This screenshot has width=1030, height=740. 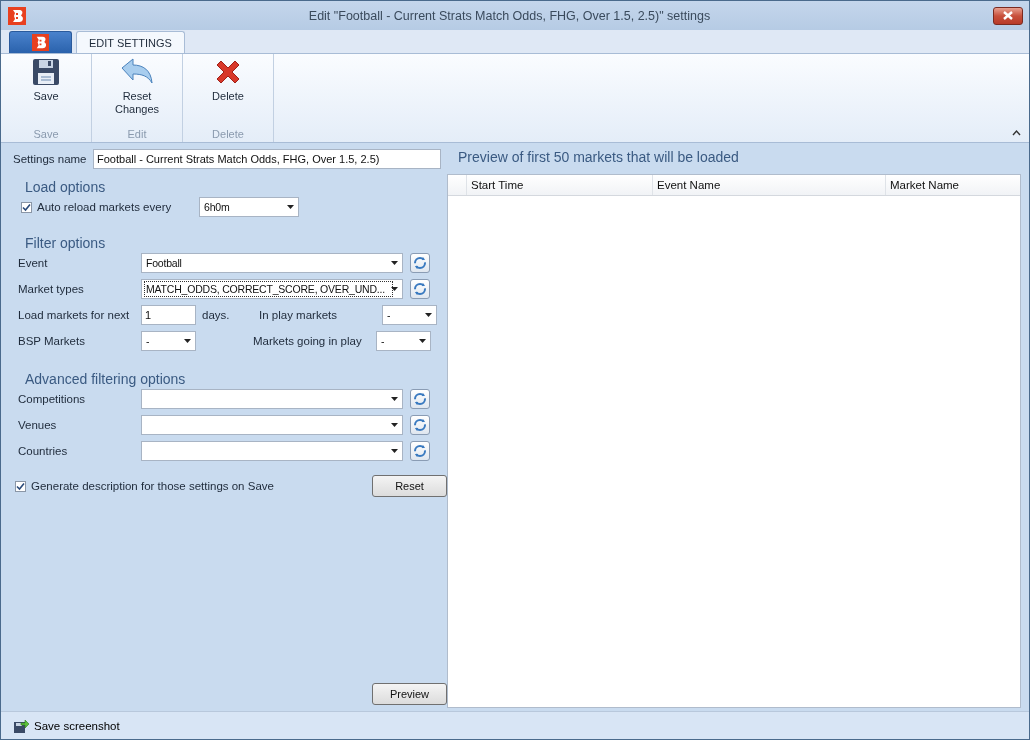 I want to click on days-field: 1, so click(x=168, y=315).